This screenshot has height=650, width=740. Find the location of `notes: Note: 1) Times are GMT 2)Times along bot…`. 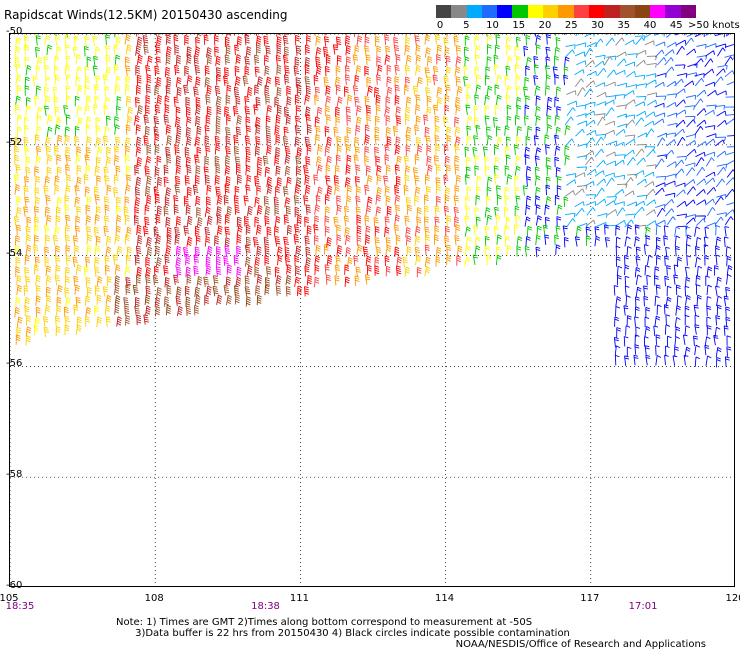

notes: Note: 1) Times are GMT 2)Times along bot… is located at coordinates (343, 628).